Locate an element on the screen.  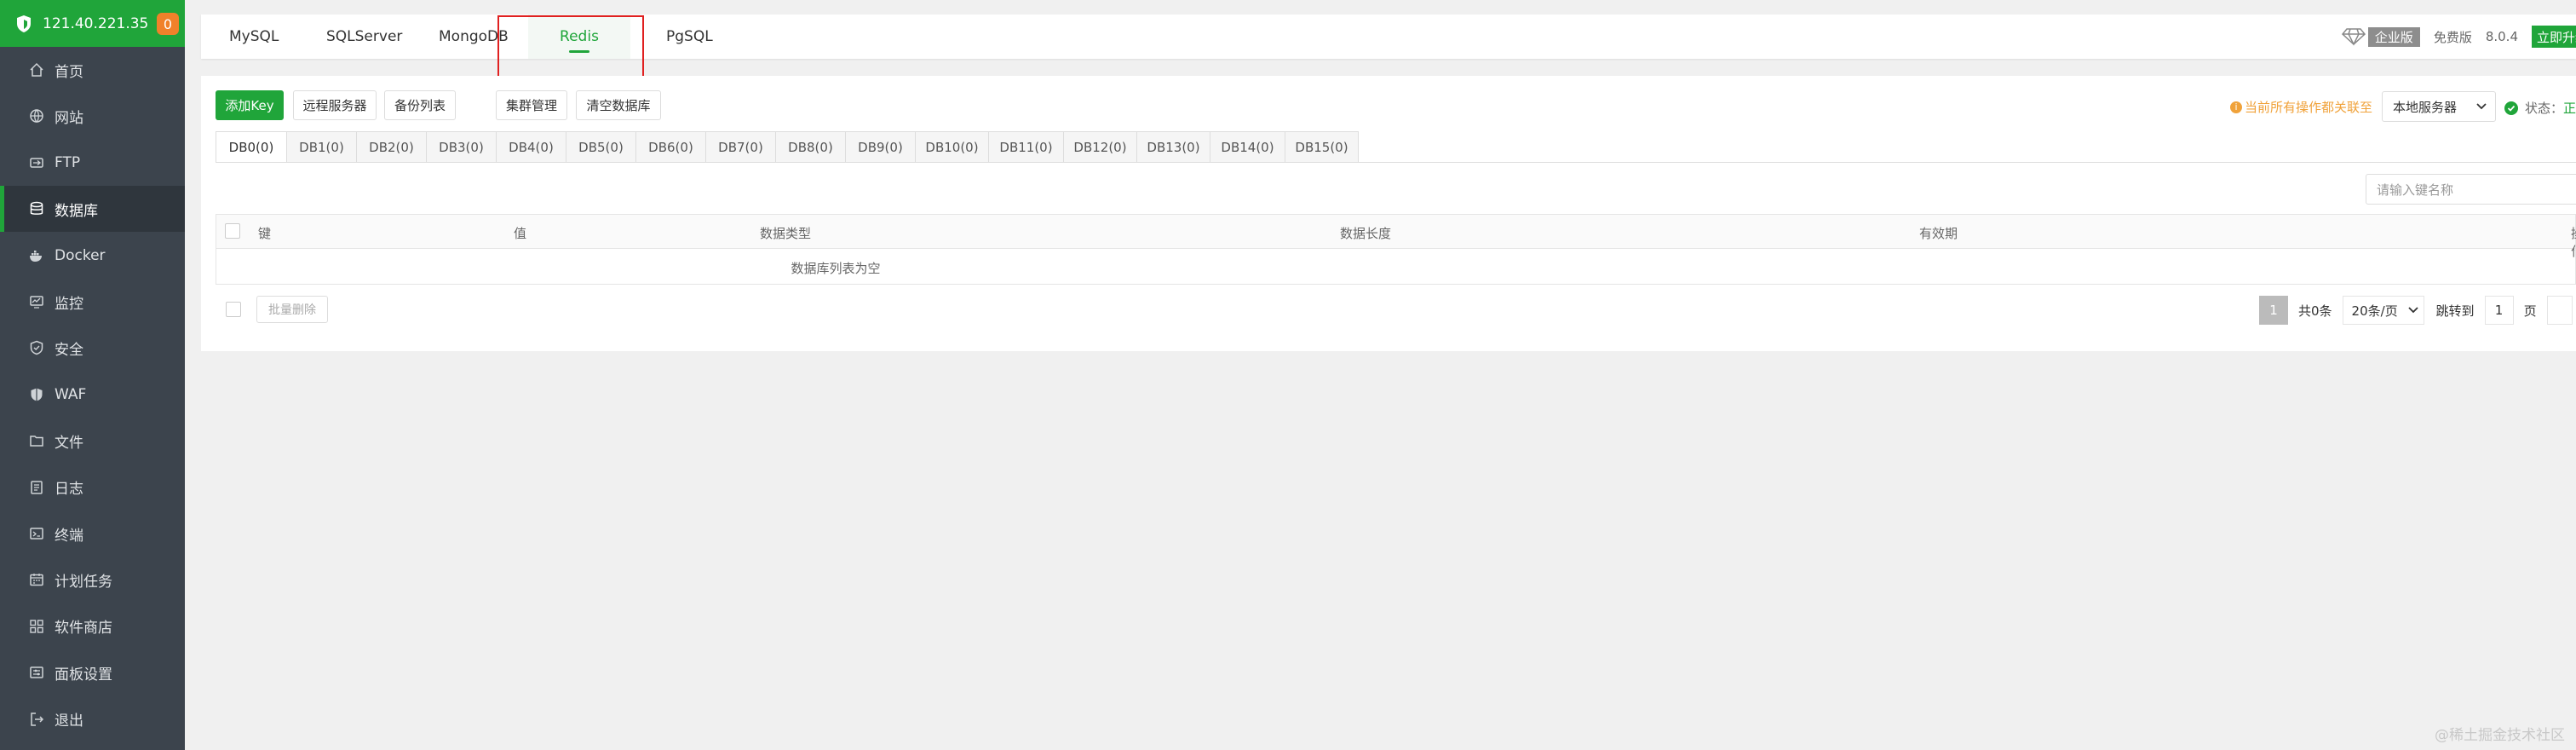
sidebar-item-14: 退出 is located at coordinates (93, 719).